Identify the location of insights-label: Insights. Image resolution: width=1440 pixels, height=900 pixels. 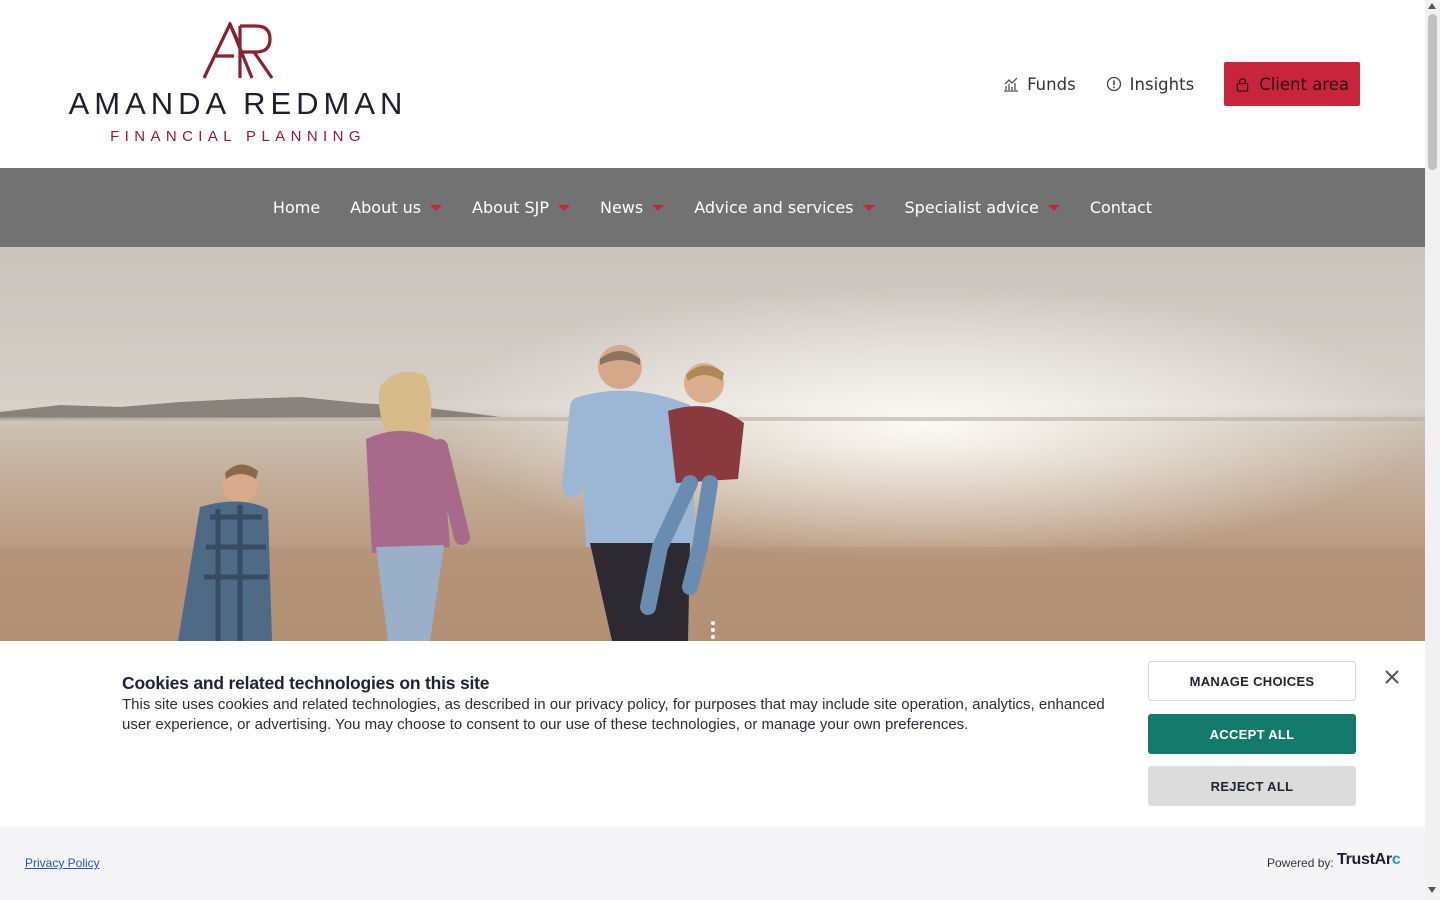
(1162, 84).